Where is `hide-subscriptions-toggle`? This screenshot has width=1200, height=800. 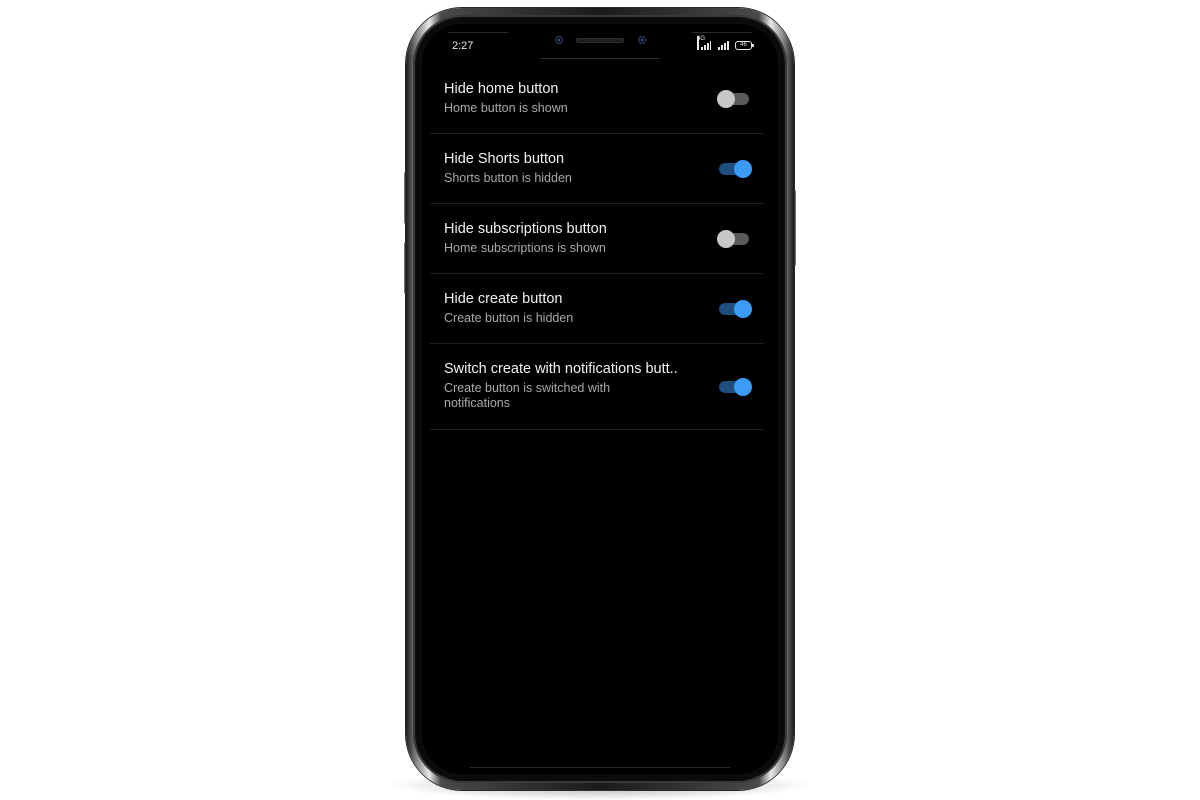 hide-subscriptions-toggle is located at coordinates (733, 239).